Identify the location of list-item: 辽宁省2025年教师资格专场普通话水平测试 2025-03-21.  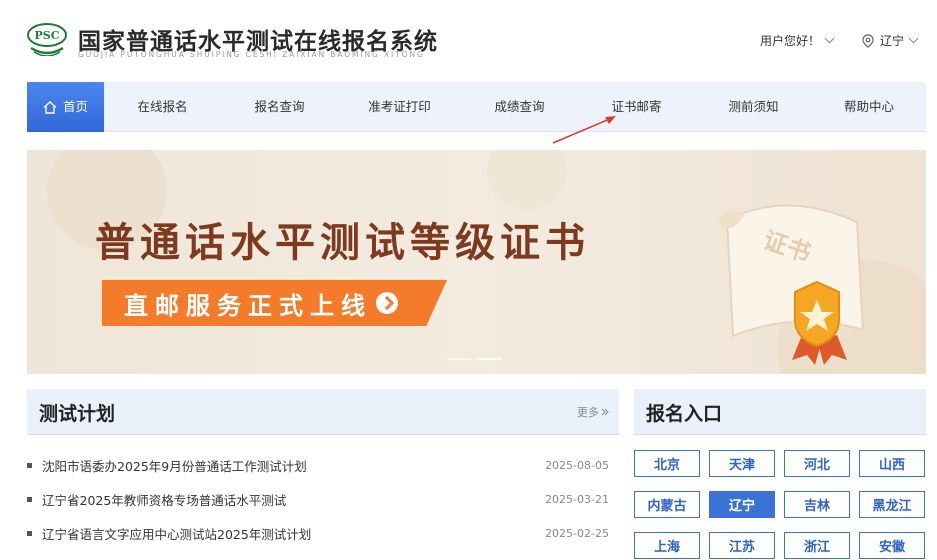
(323, 499).